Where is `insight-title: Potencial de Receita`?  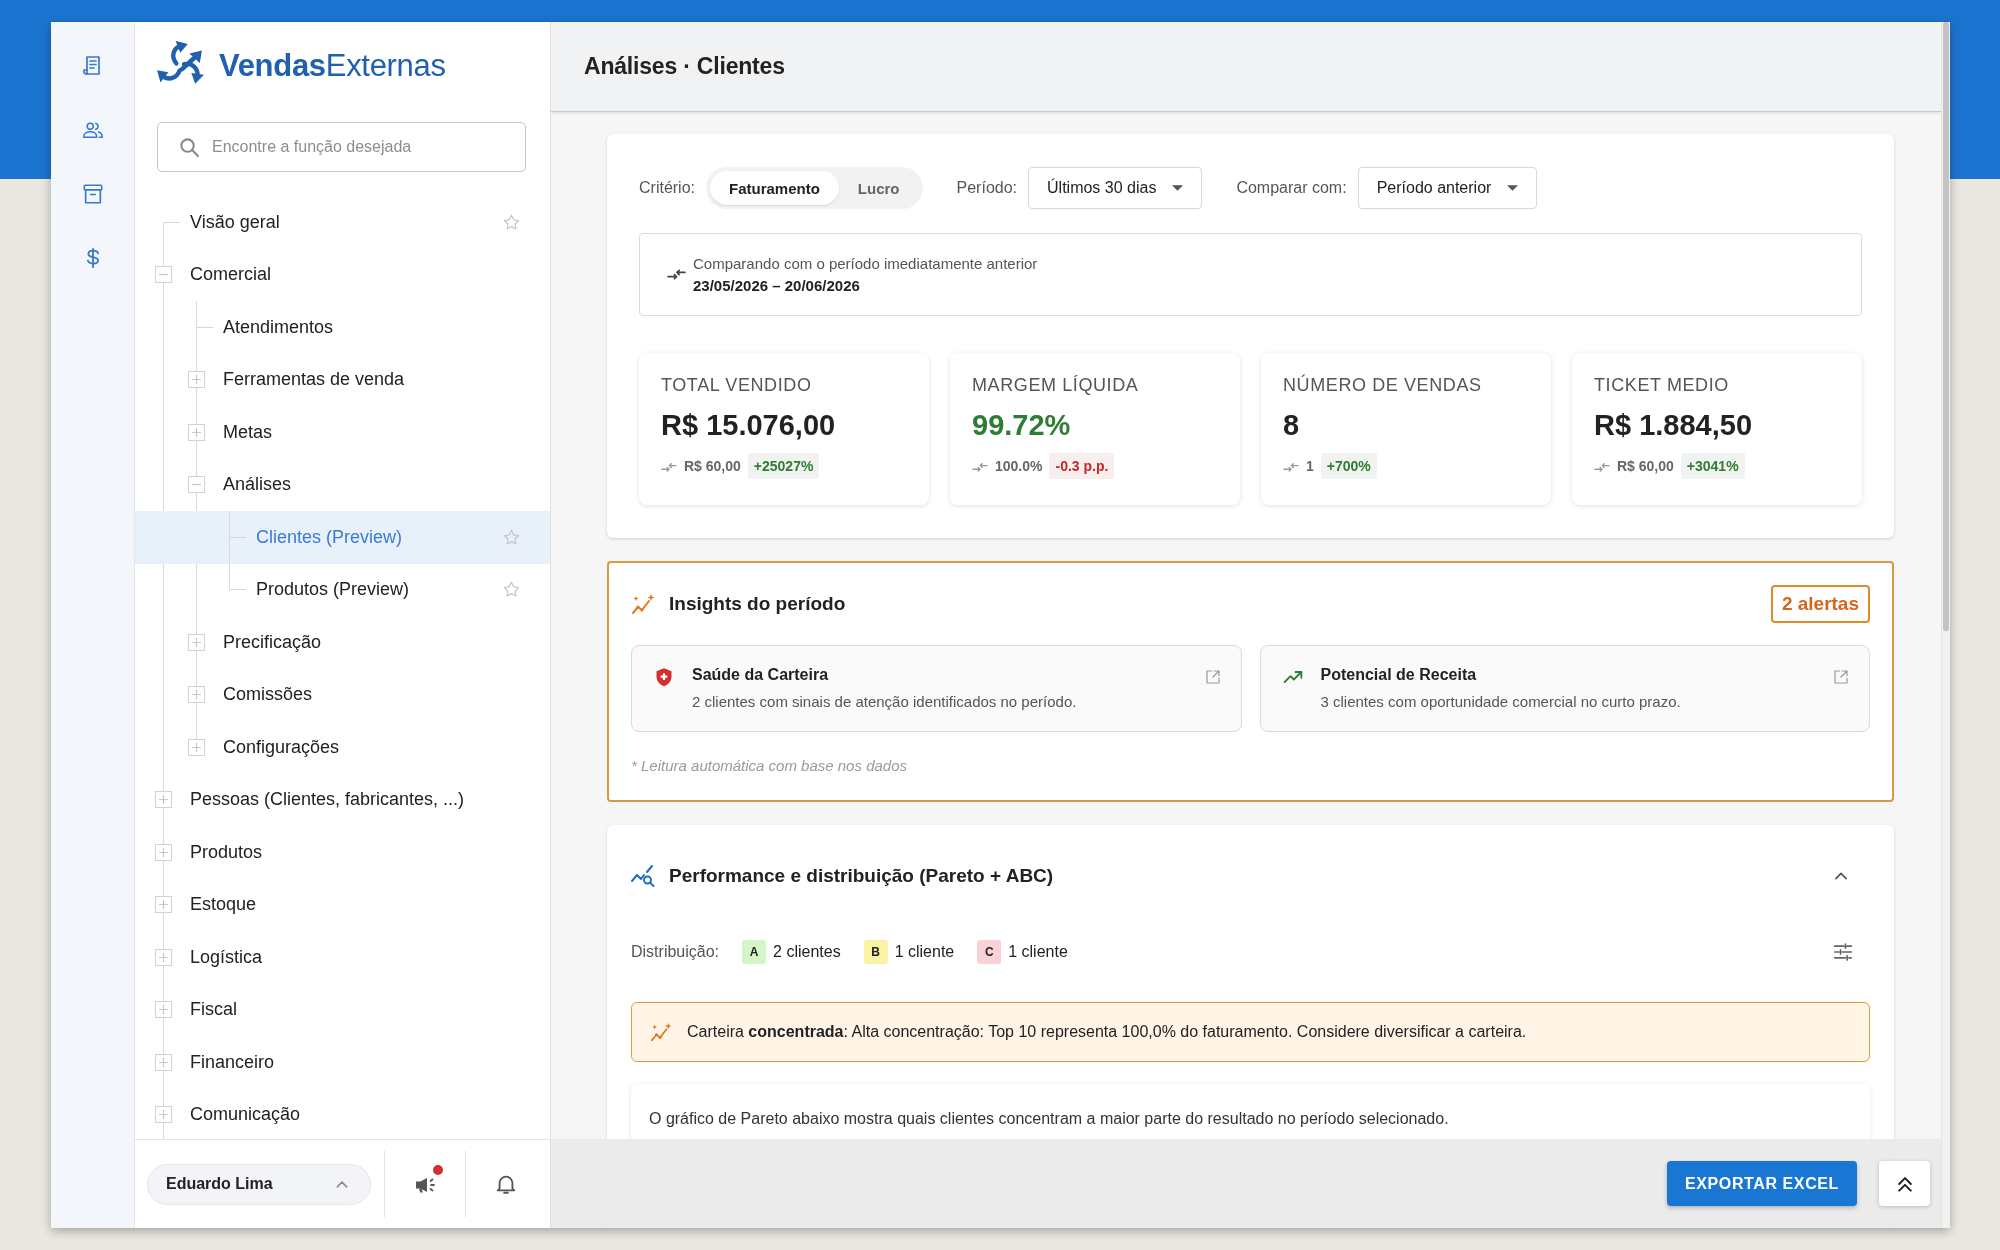
insight-title: Potencial de Receita is located at coordinates (1399, 675).